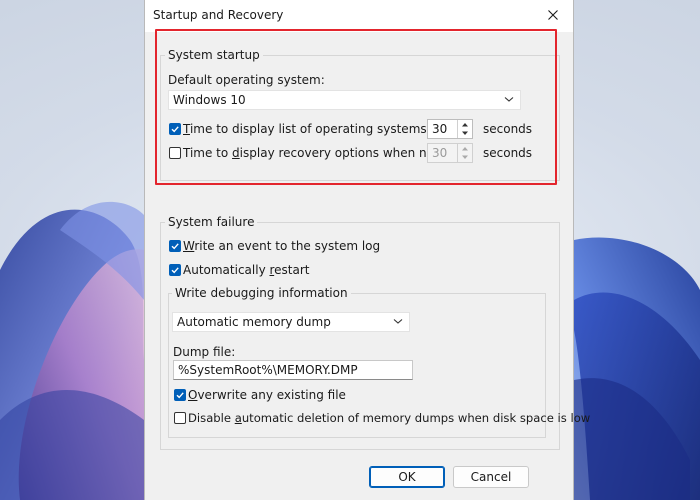 Image resolution: width=700 pixels, height=500 pixels. I want to click on overwrite-checkbox, so click(180, 395).